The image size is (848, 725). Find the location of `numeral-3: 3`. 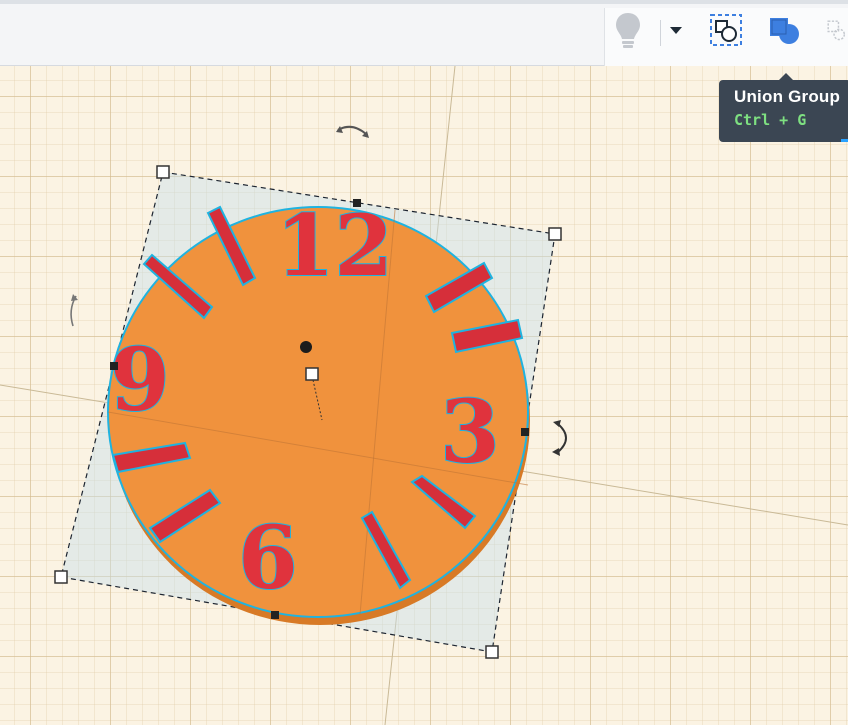

numeral-3: 3 is located at coordinates (470, 432).